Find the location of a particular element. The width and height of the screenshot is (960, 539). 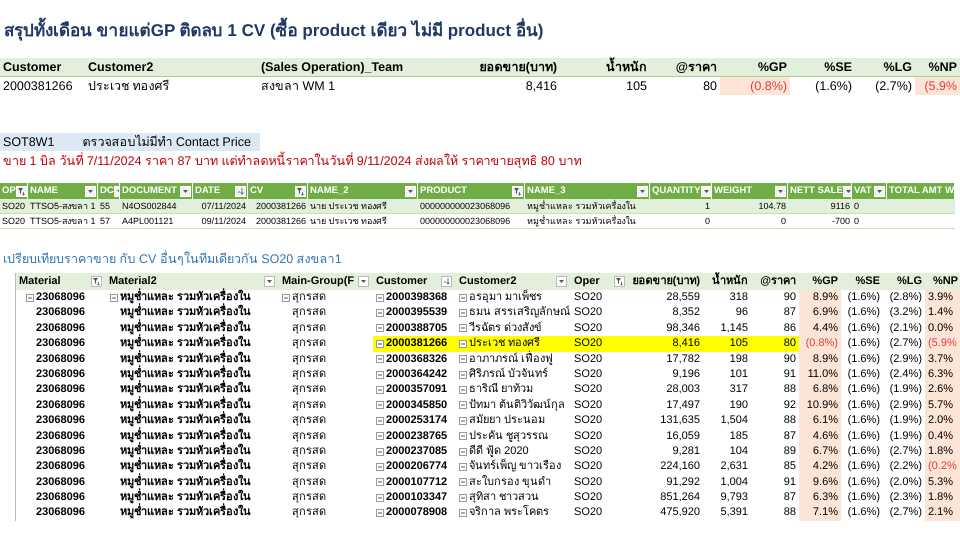

table-cell: ประเวช ทองศรี is located at coordinates (513, 344).